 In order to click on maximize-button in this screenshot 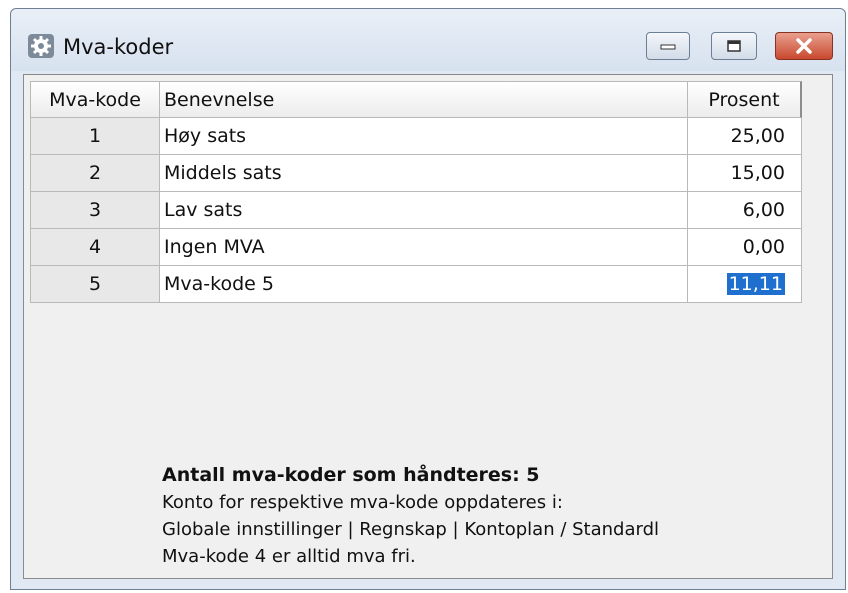, I will do `click(734, 46)`.